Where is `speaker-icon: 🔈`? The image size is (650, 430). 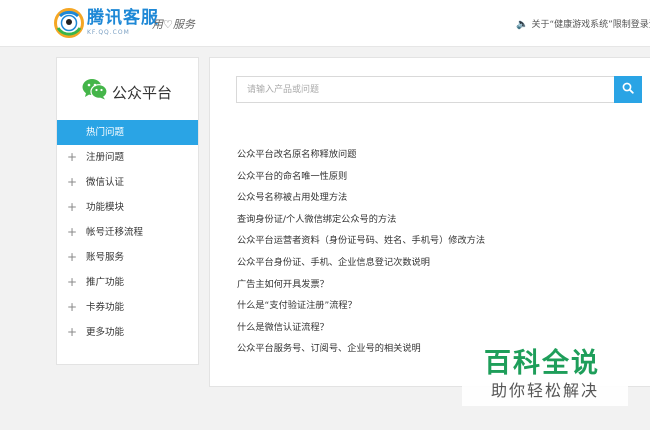 speaker-icon: 🔈 is located at coordinates (522, 24).